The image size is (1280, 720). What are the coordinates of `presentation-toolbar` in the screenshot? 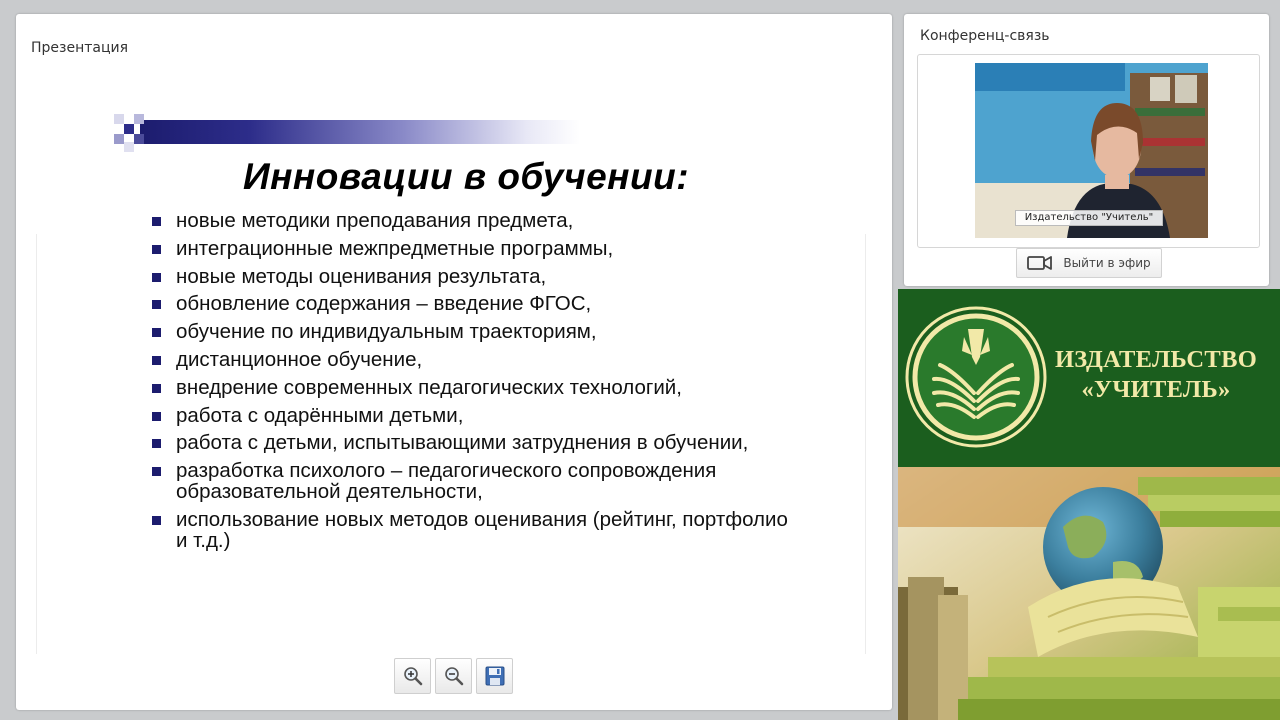 It's located at (453, 676).